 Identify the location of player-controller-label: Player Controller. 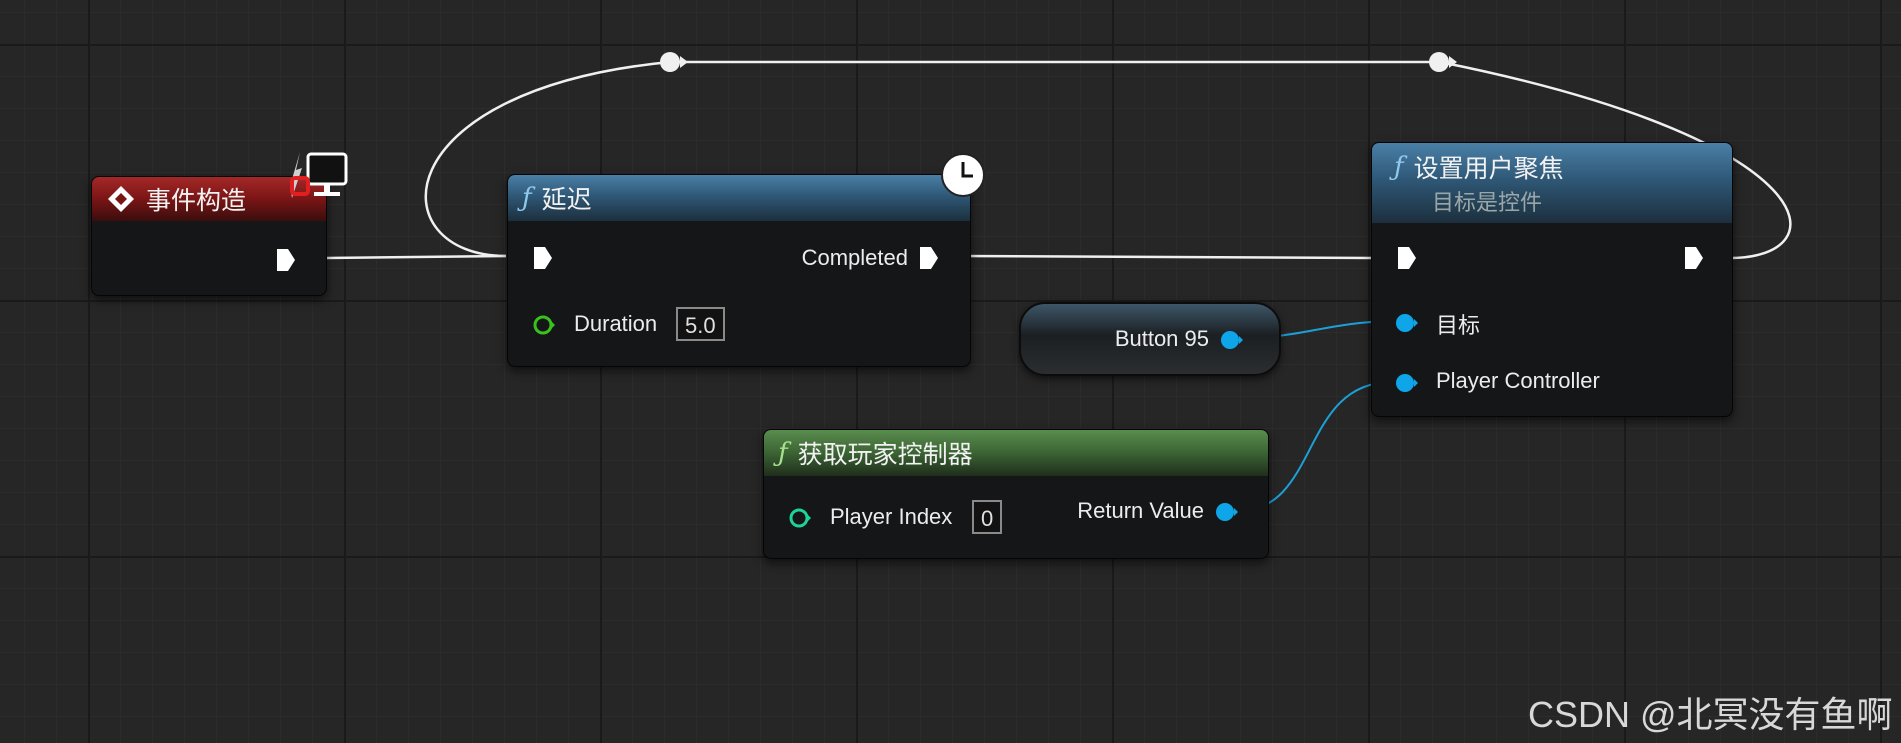
(1518, 380).